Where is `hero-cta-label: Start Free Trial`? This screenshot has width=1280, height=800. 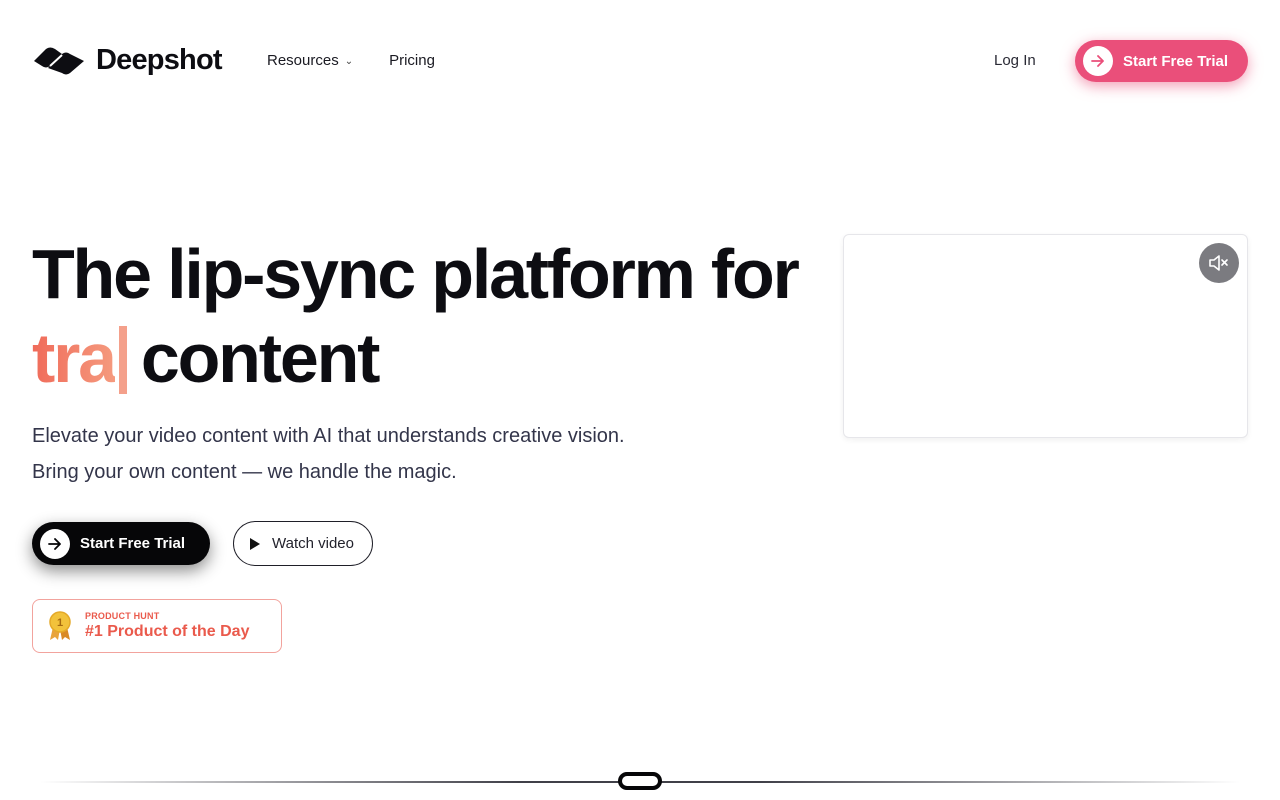
hero-cta-label: Start Free Trial is located at coordinates (133, 543).